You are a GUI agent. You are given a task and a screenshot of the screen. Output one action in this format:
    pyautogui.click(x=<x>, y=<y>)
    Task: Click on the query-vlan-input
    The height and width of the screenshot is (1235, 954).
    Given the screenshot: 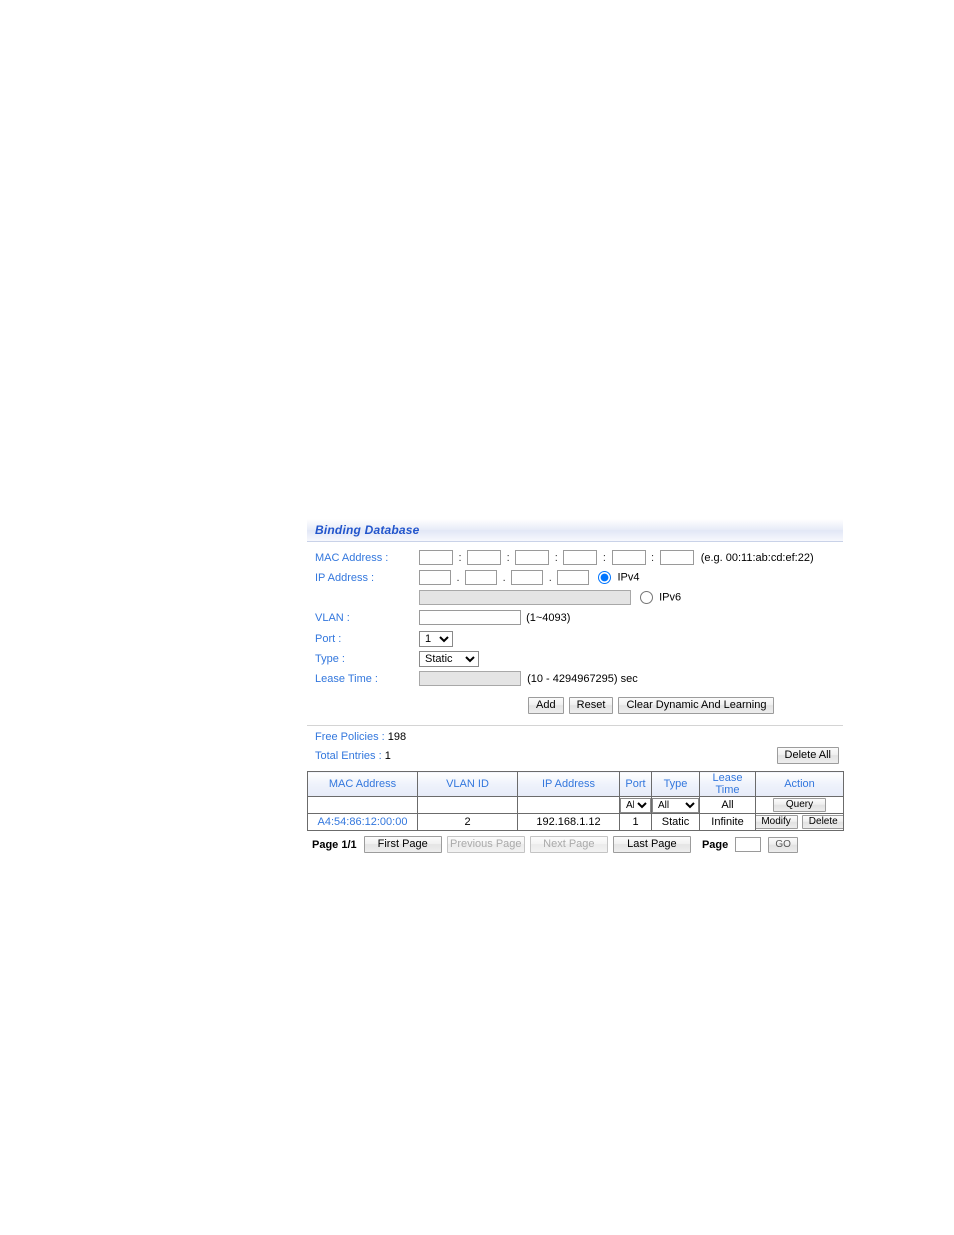 What is the action you would take?
    pyautogui.click(x=467, y=805)
    